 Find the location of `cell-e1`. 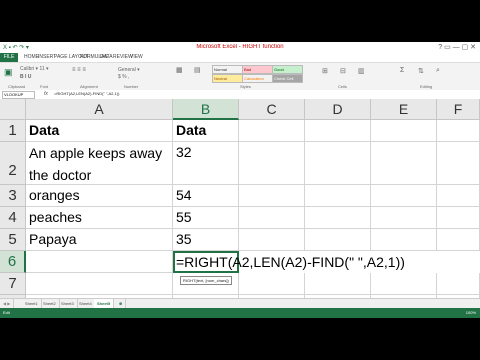

cell-e1 is located at coordinates (404, 131).